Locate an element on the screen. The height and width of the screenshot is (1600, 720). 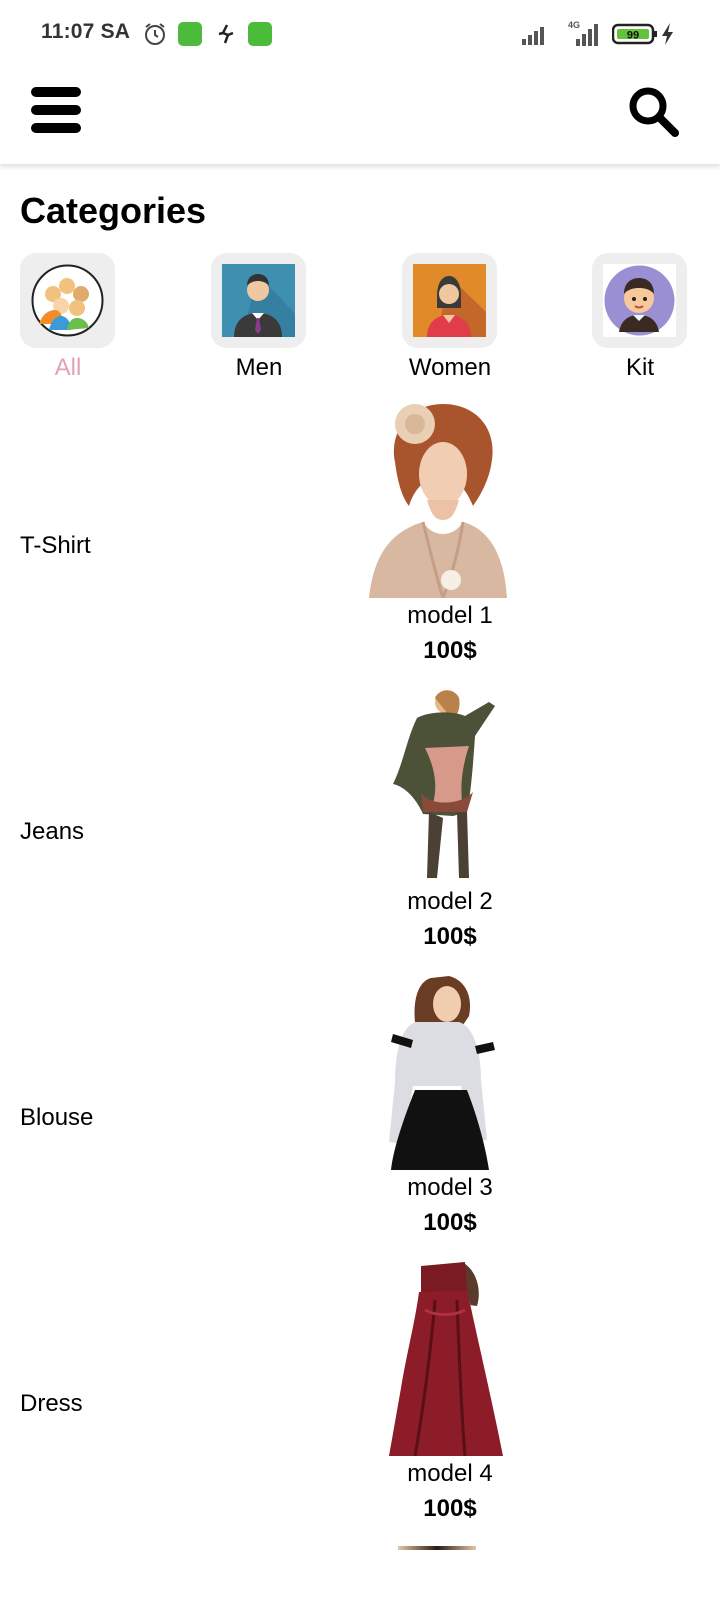
category-label: Women is located at coordinates (450, 367).